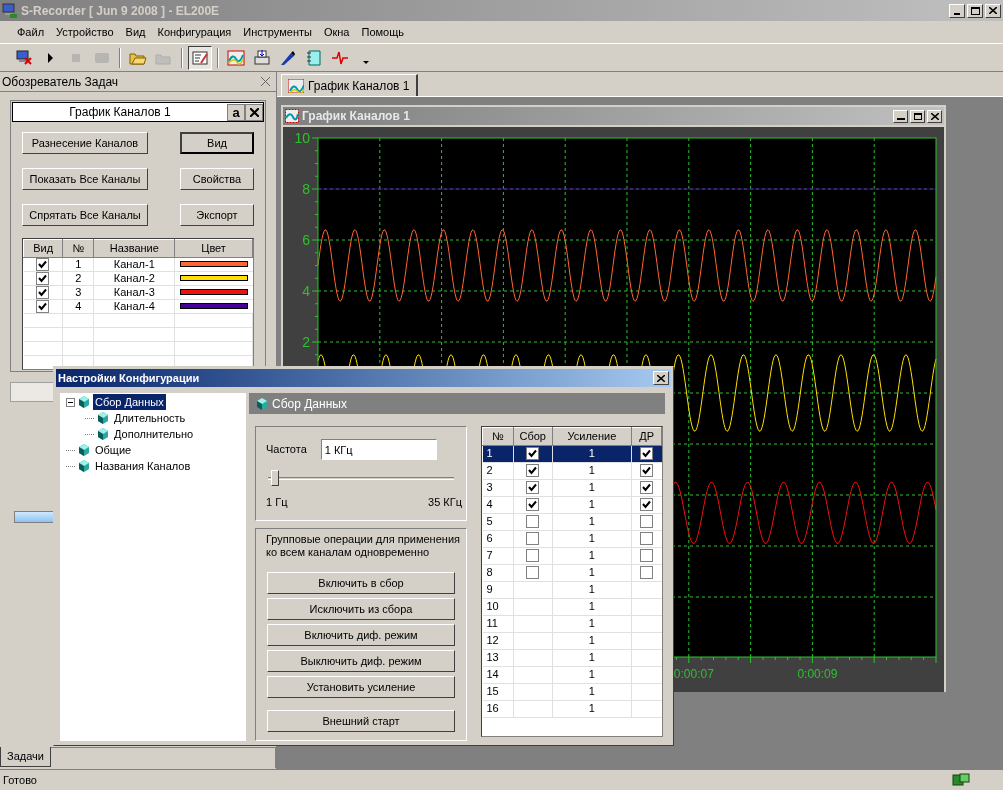  Describe the element at coordinates (646, 436) in the screenshot. I see `column-header: ДР` at that location.